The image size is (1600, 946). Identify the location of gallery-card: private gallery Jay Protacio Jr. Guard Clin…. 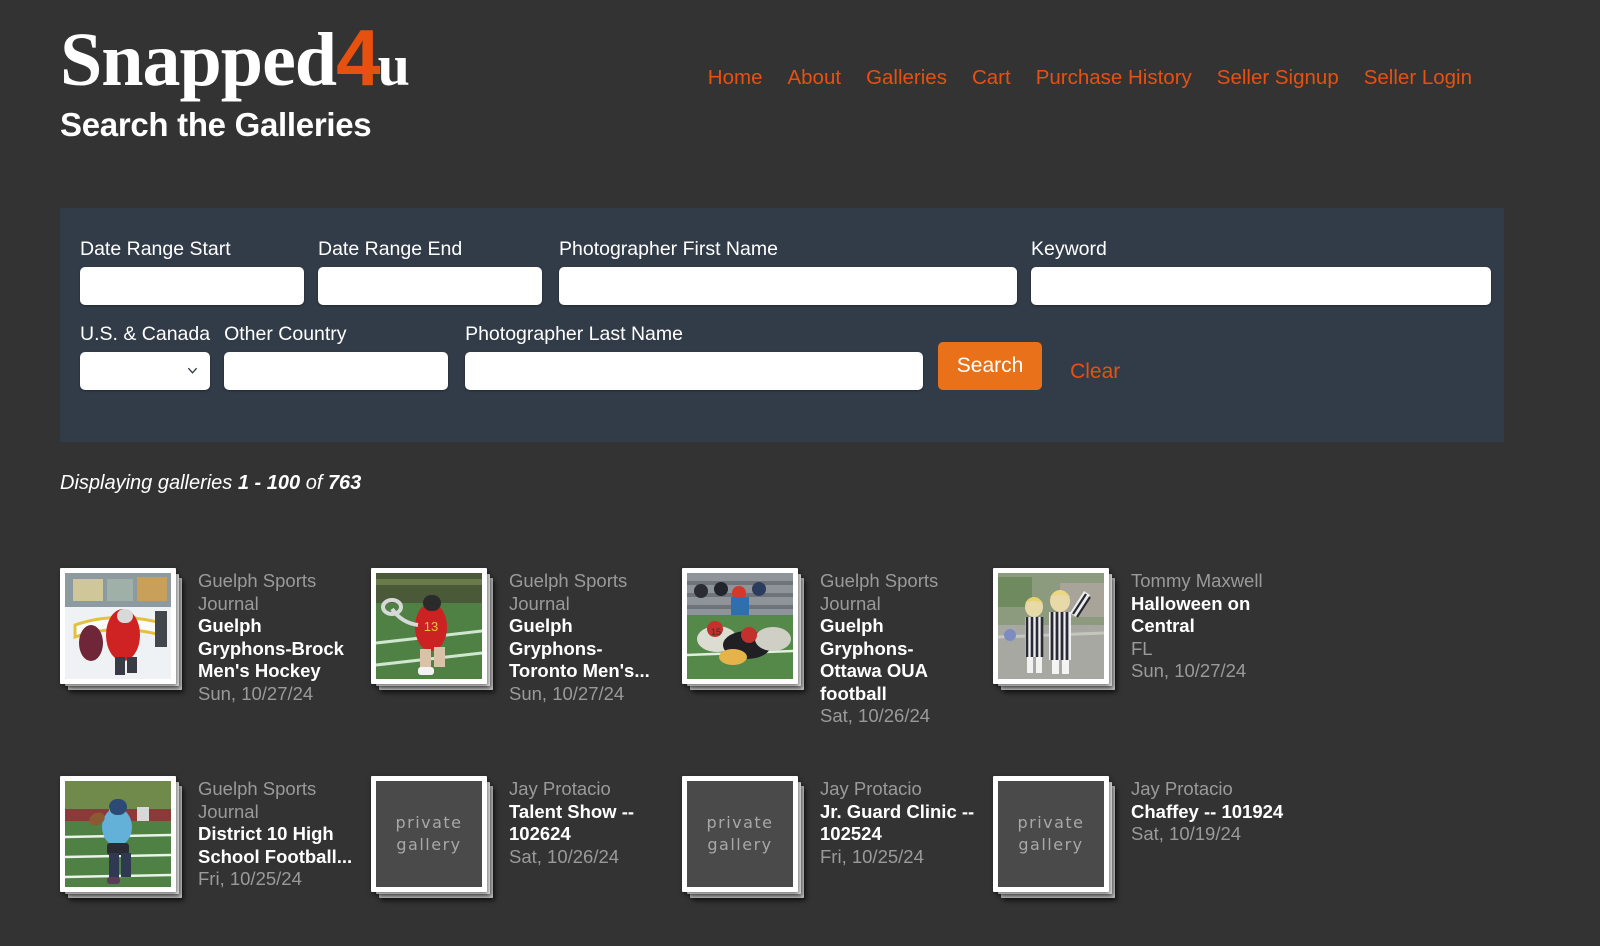
(837, 855).